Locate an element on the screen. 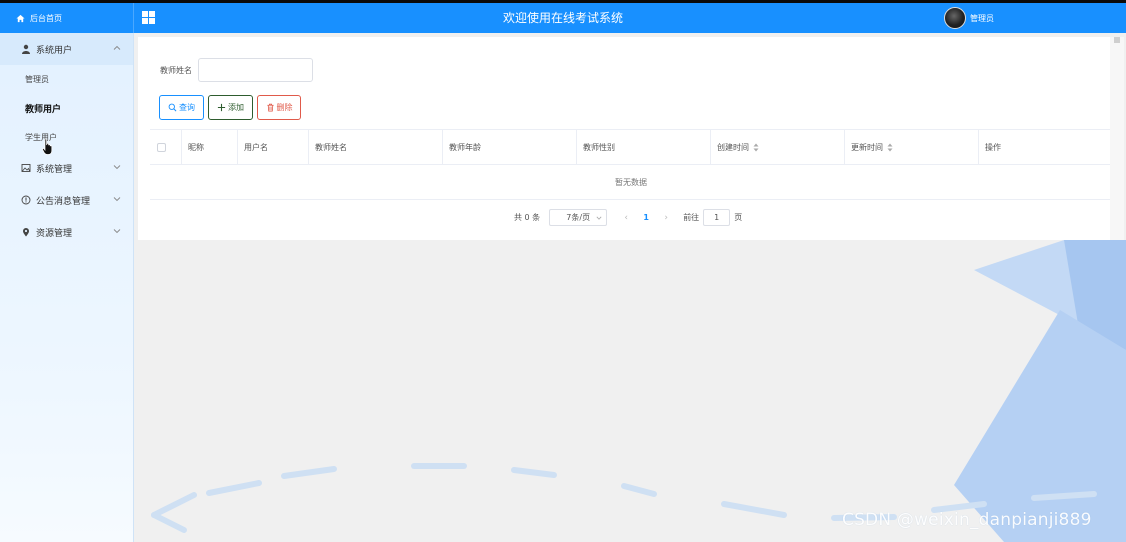 This screenshot has width=1126, height=542. add-label: 添加 is located at coordinates (236, 107).